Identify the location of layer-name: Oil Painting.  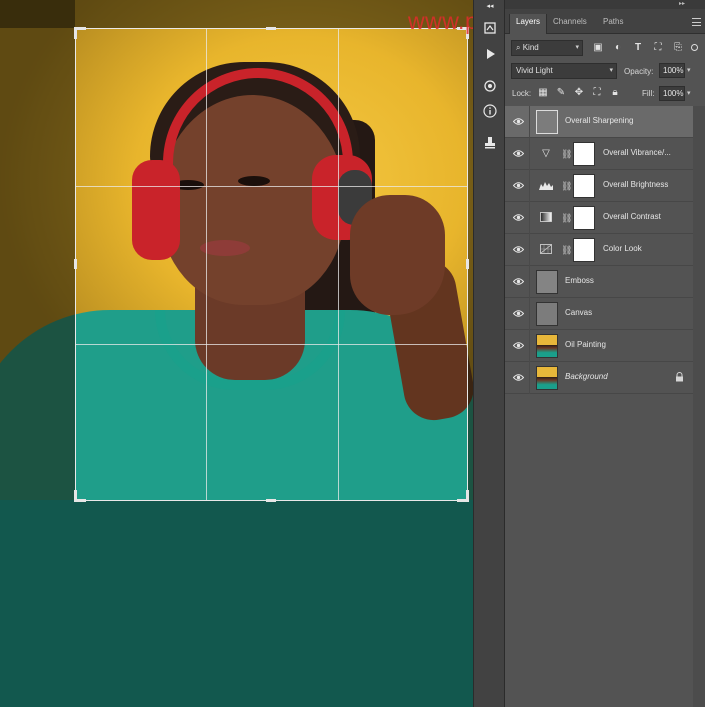
(585, 344).